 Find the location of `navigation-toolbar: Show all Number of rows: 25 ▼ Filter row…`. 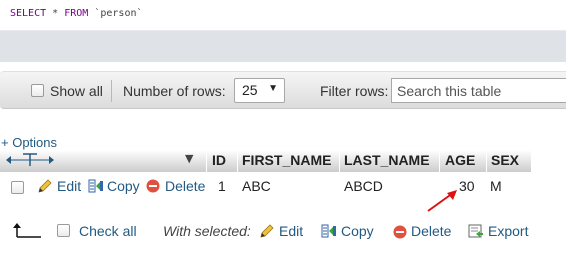

navigation-toolbar: Show all Number of rows: 25 ▼ Filter row… is located at coordinates (283, 90).